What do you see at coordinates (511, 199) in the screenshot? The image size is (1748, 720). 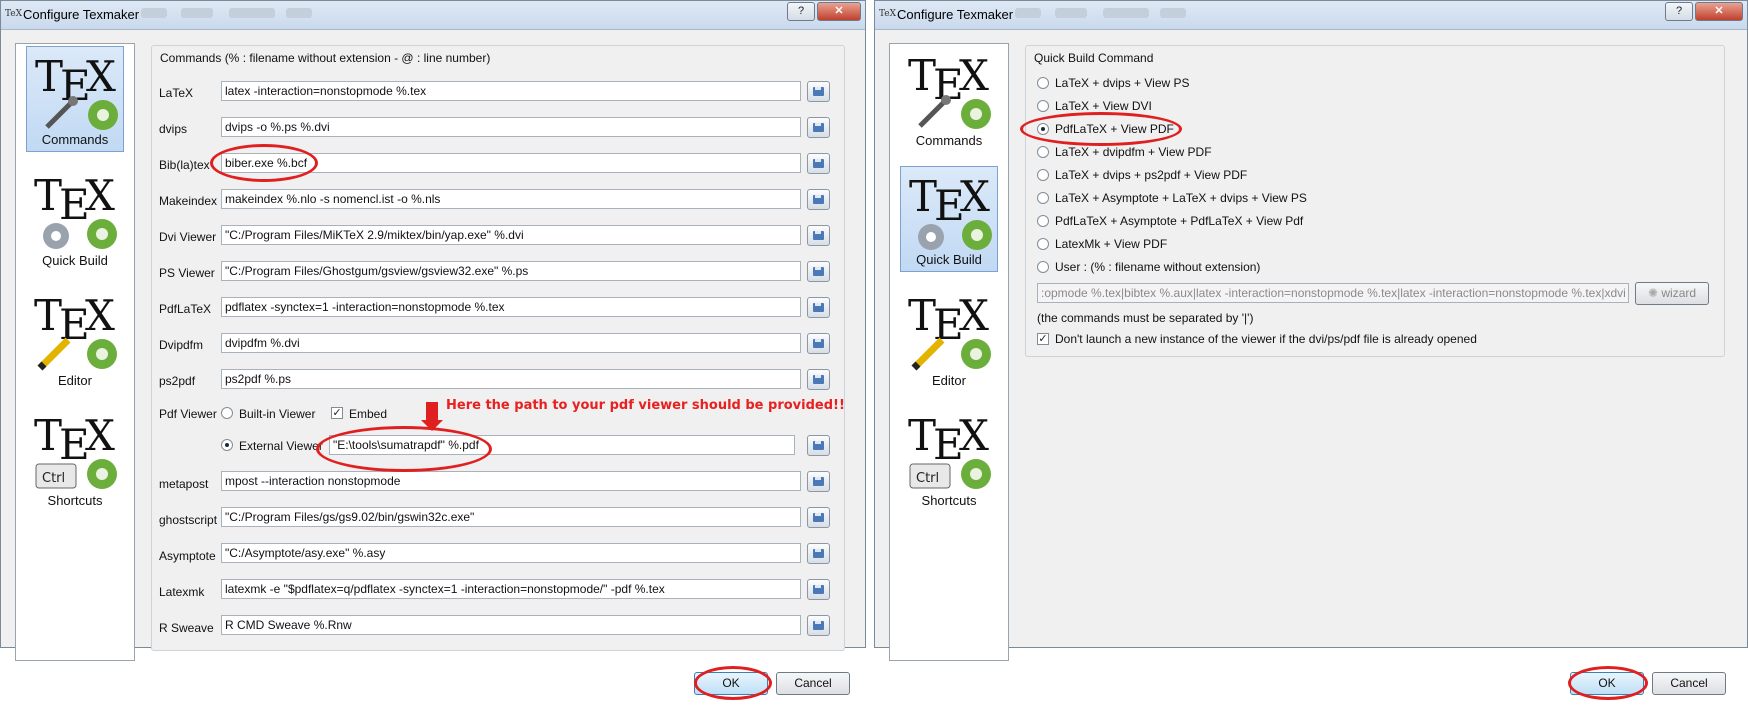 I see `command-field-makeindex: makeindex %.nlo -s nomencl.ist -o %.nls` at bounding box center [511, 199].